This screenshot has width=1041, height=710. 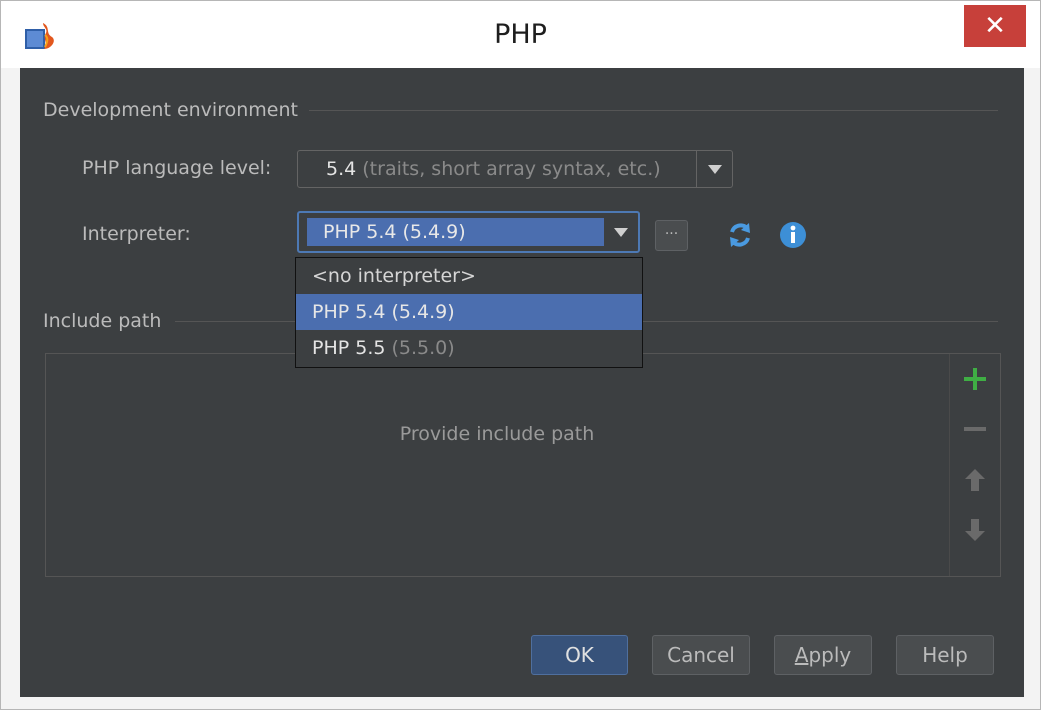 What do you see at coordinates (497, 434) in the screenshot?
I see `include-path-empty-text: Provide include path` at bounding box center [497, 434].